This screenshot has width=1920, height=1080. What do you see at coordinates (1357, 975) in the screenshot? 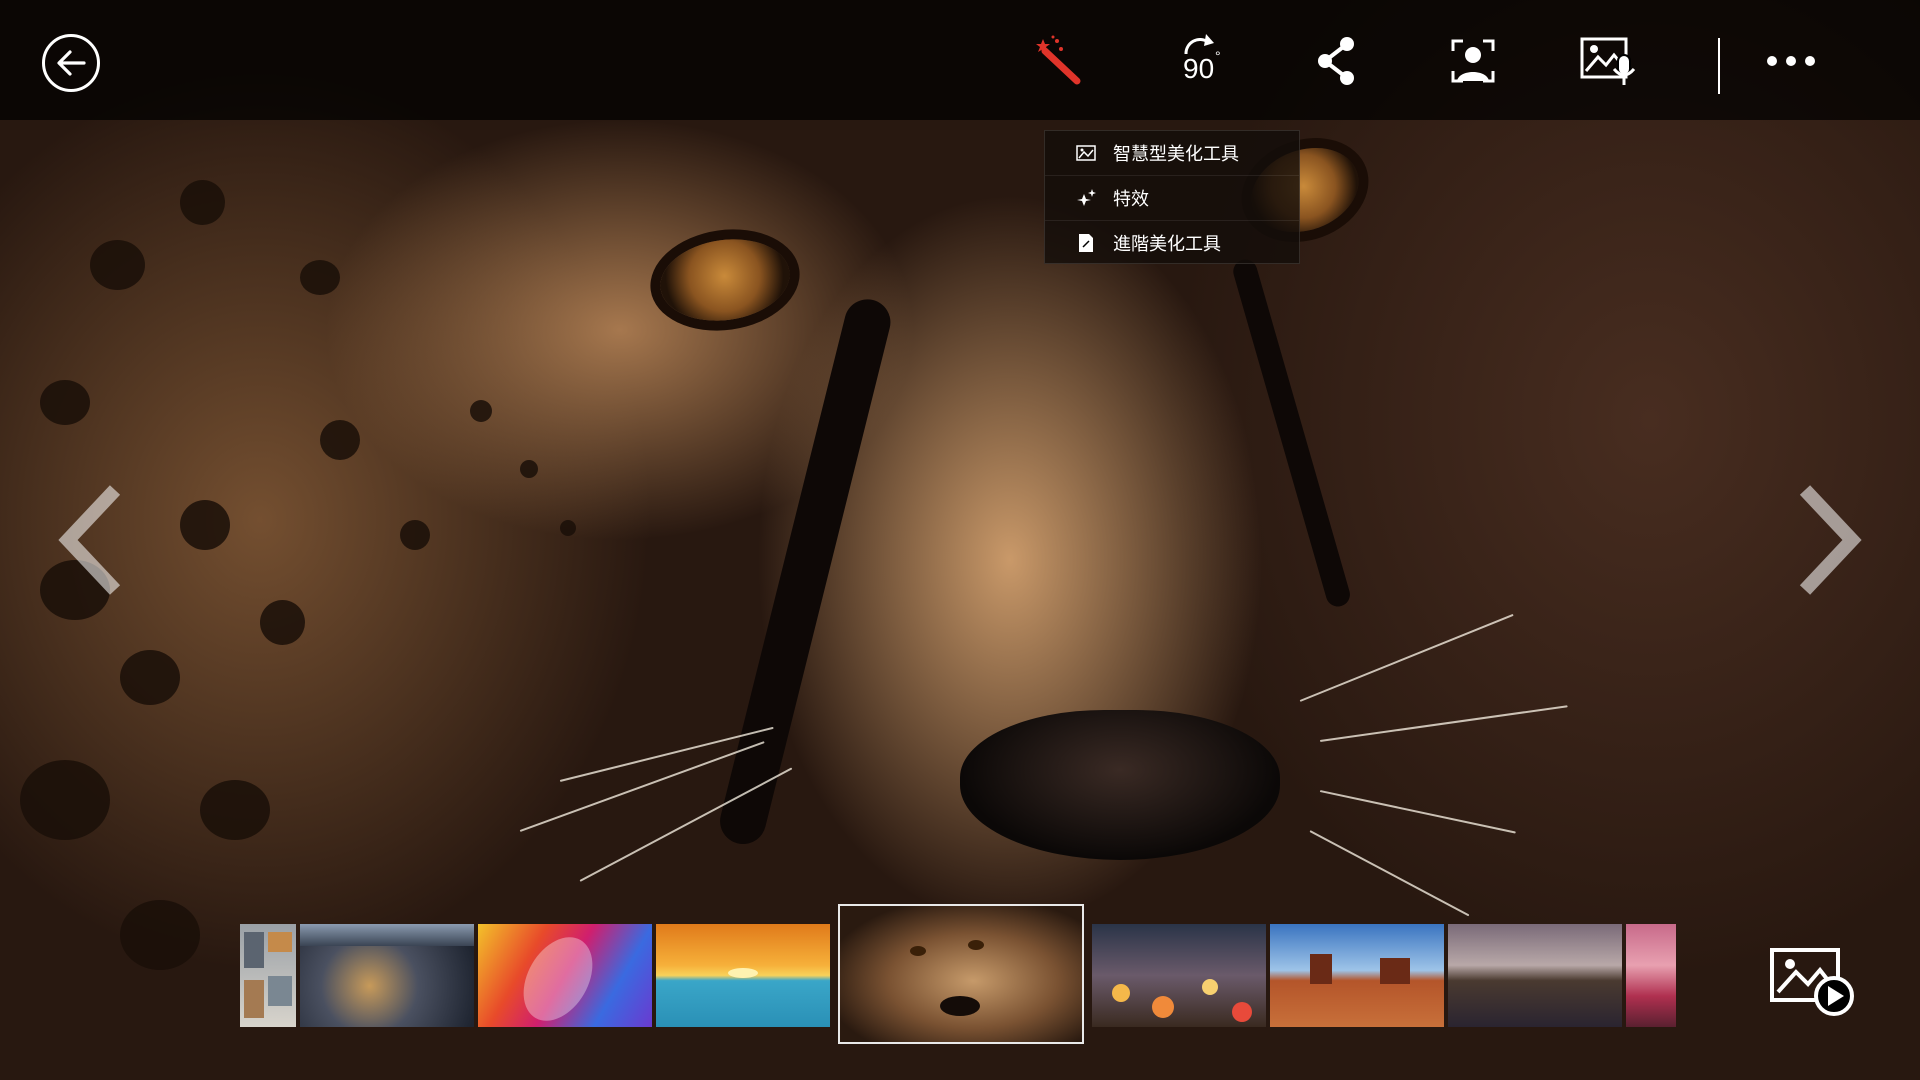
I see `thumbnail-monument-valley` at bounding box center [1357, 975].